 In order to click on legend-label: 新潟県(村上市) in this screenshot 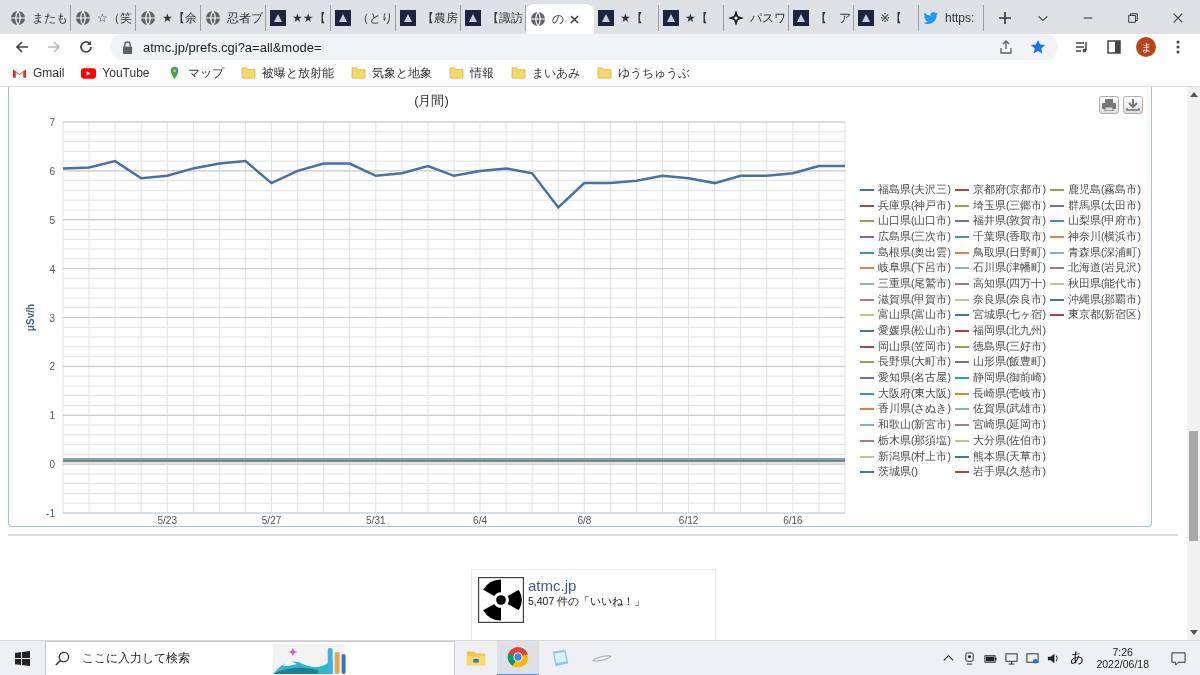, I will do `click(914, 456)`.